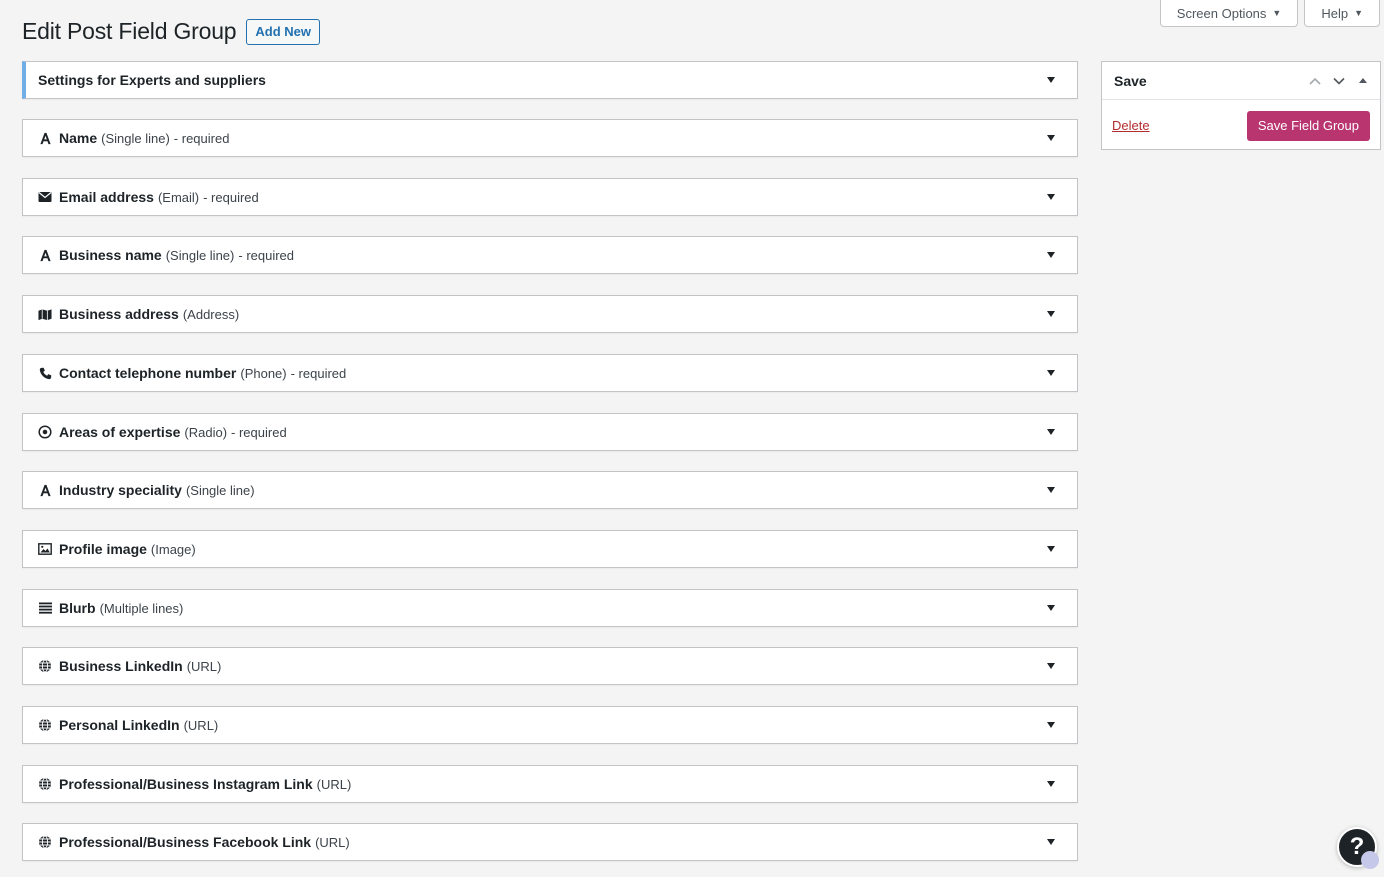  I want to click on screen-options-tab: Screen Options ▼, so click(1229, 13).